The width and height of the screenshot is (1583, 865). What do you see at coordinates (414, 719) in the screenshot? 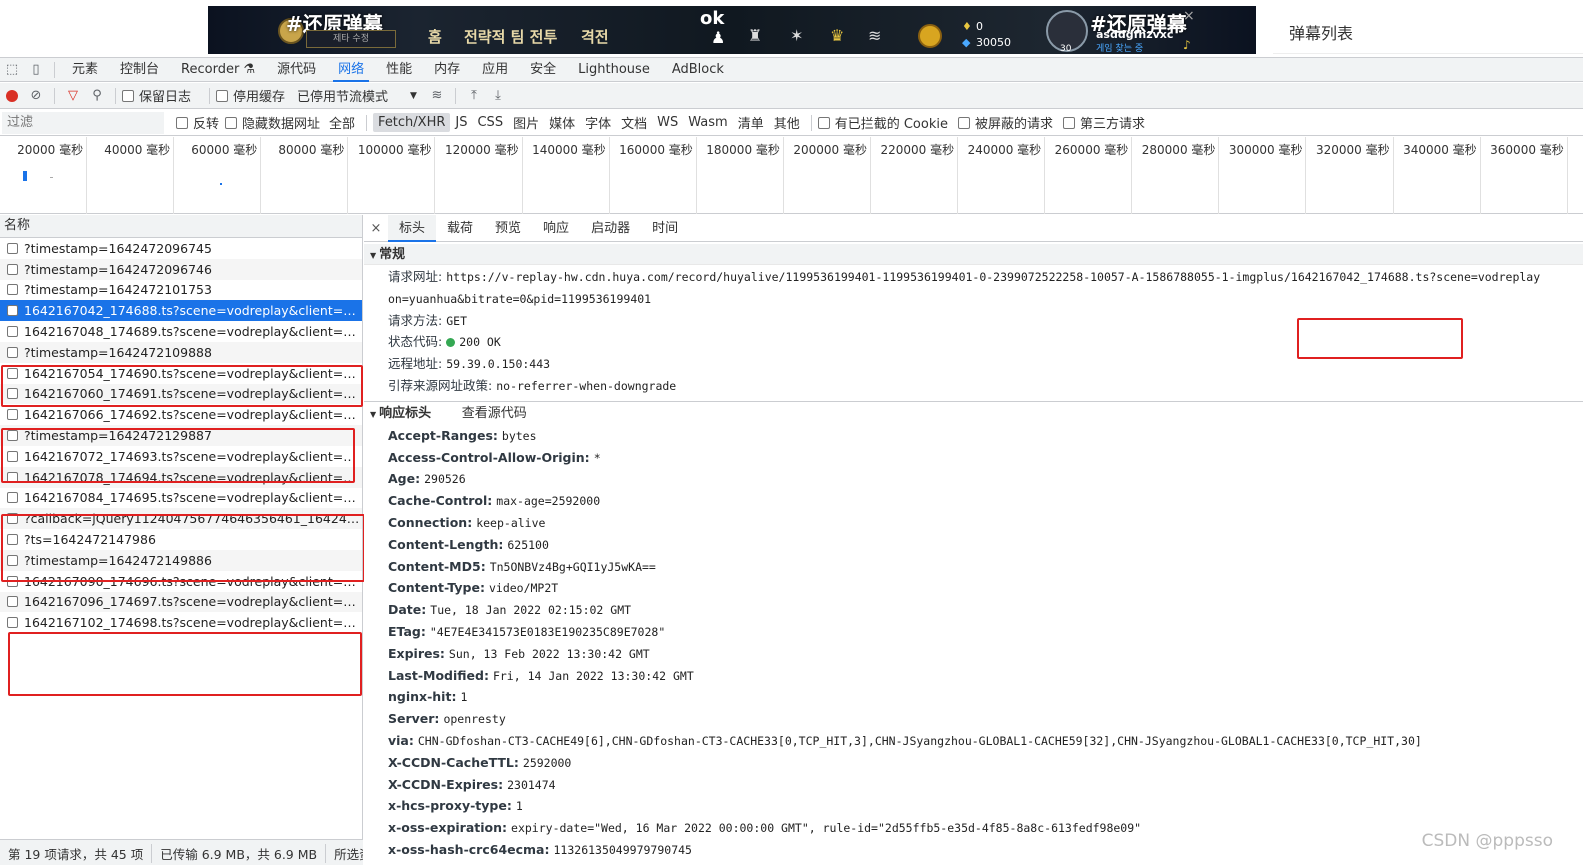
I see `header-name: Server:` at bounding box center [414, 719].